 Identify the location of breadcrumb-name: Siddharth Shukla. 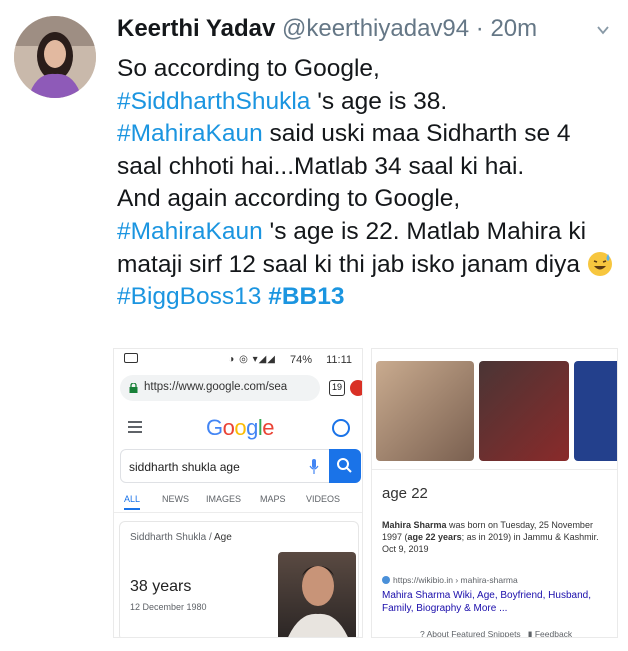
(168, 537).